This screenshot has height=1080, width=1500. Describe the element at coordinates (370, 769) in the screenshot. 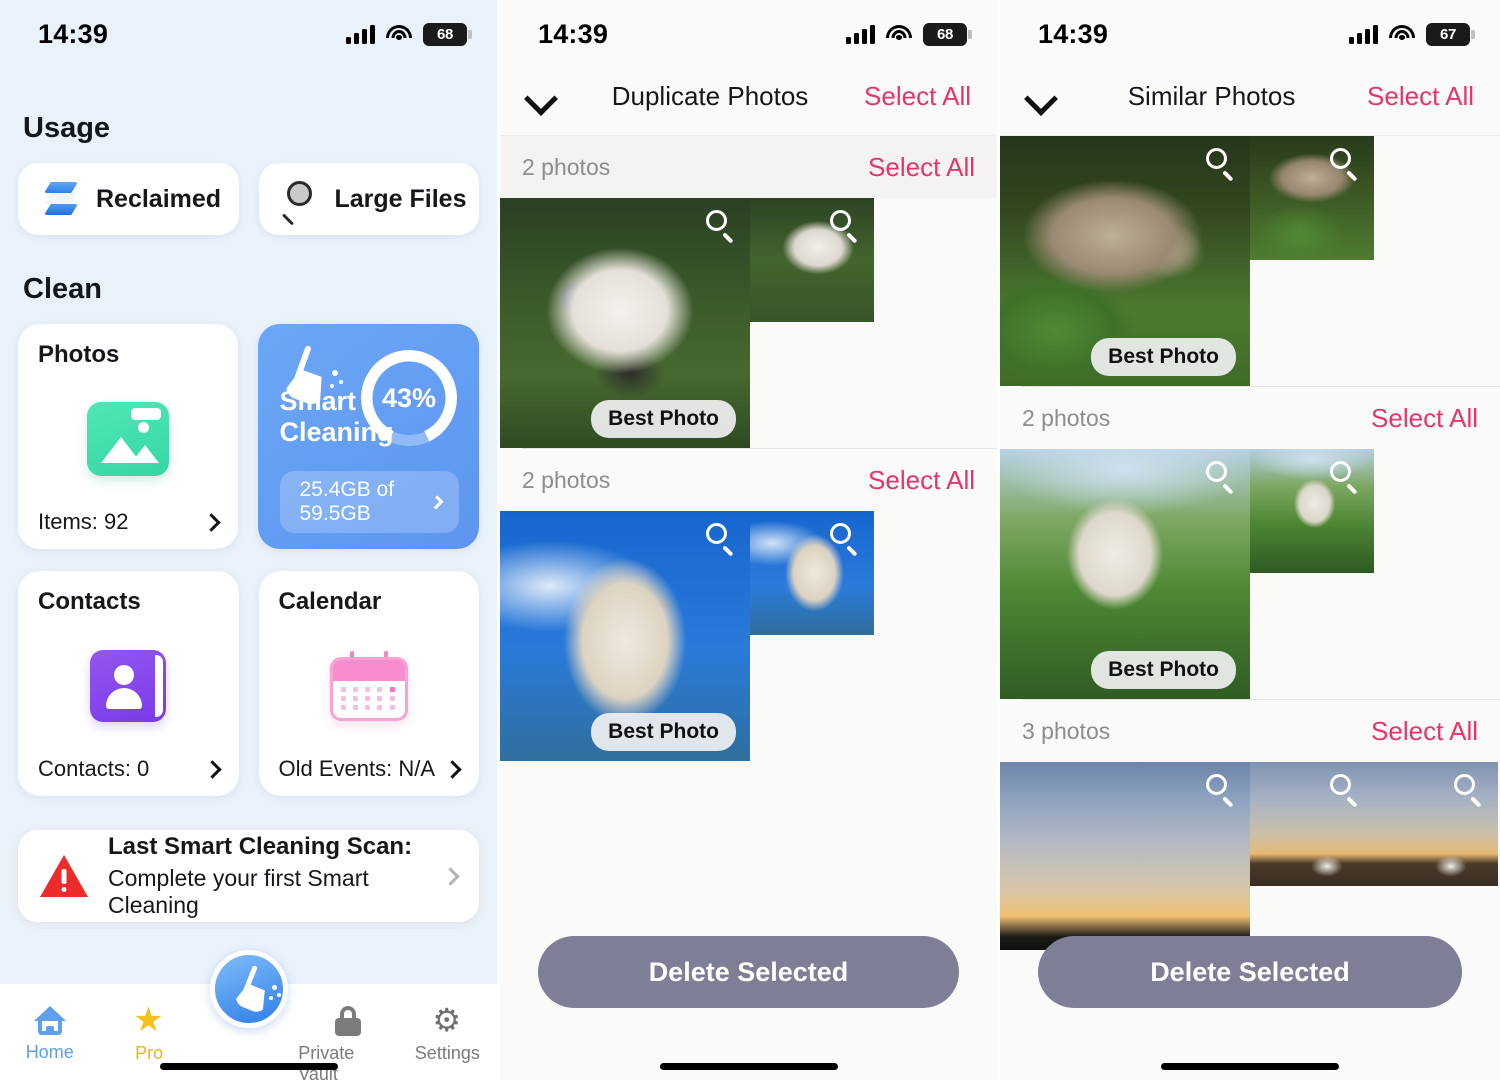

I see `calendar-card-footer: Old Events: N/A` at that location.